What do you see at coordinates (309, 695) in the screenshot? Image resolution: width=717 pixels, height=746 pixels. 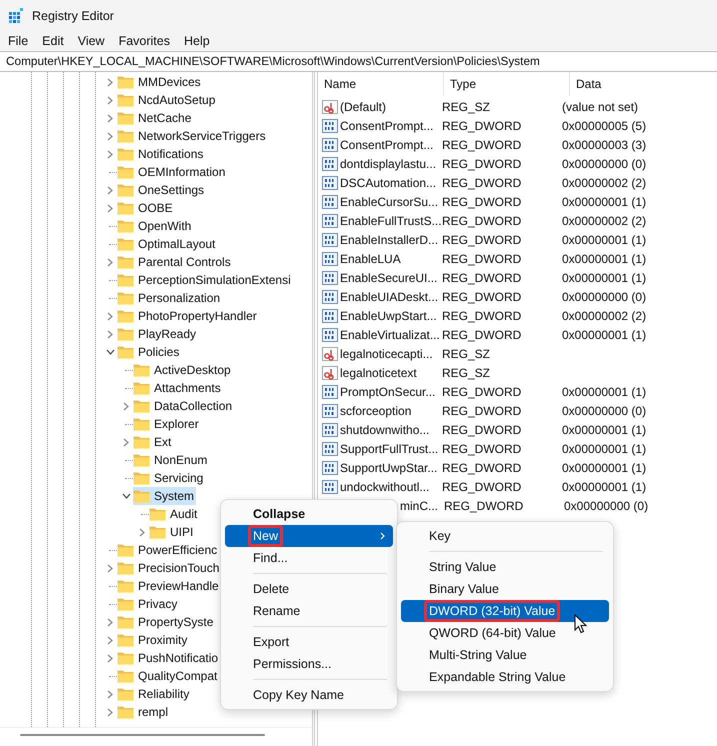 I see `menu-item: Copy Key Name` at bounding box center [309, 695].